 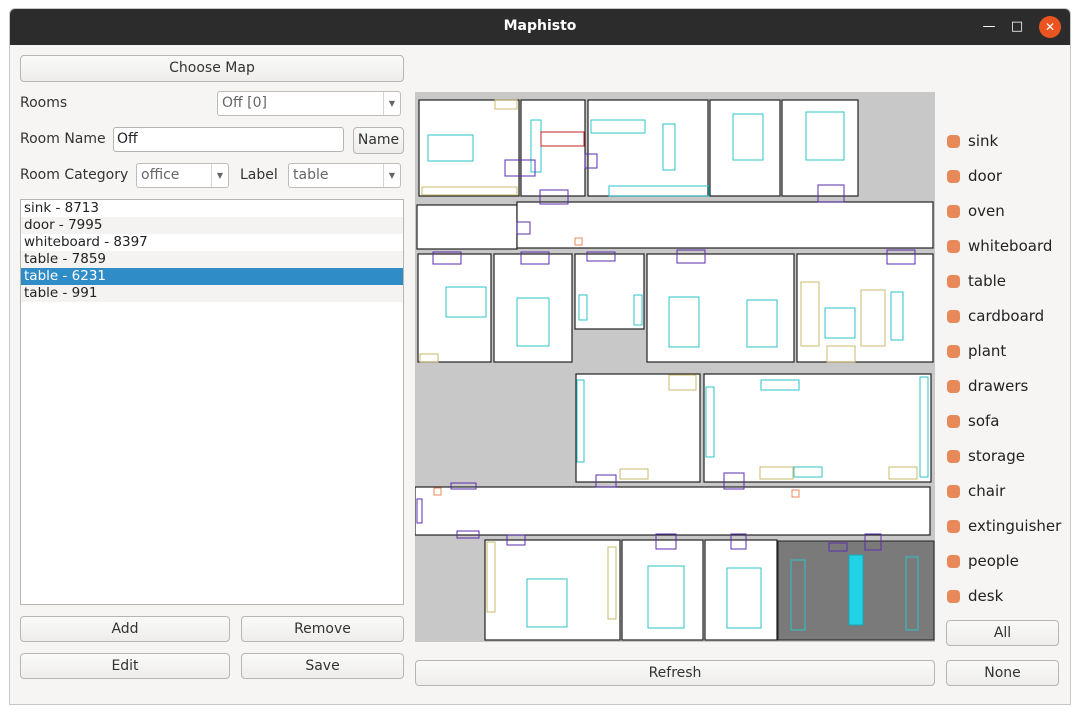 What do you see at coordinates (125, 666) in the screenshot?
I see `edit-button: Edit` at bounding box center [125, 666].